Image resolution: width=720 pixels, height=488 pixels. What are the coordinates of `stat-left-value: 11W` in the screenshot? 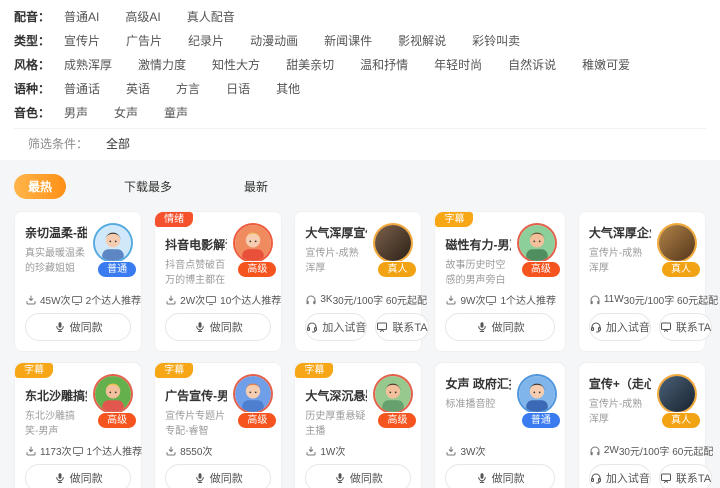 It's located at (613, 299).